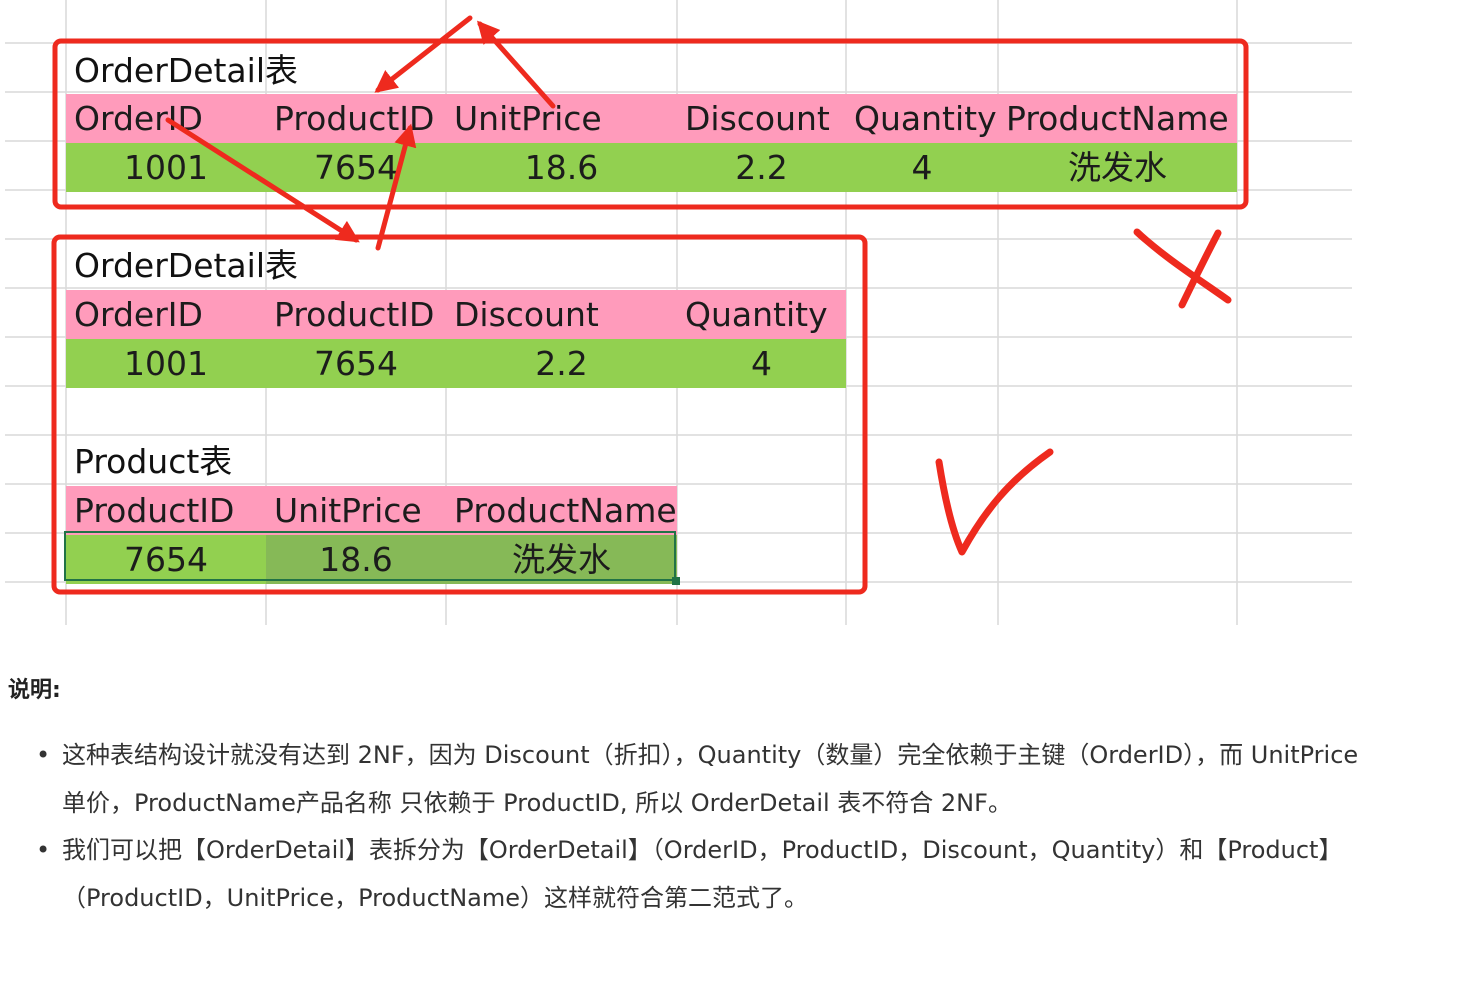 The width and height of the screenshot is (1484, 992). What do you see at coordinates (516, 64) in the screenshot?
I see `arrow-unitprice-to-top` at bounding box center [516, 64].